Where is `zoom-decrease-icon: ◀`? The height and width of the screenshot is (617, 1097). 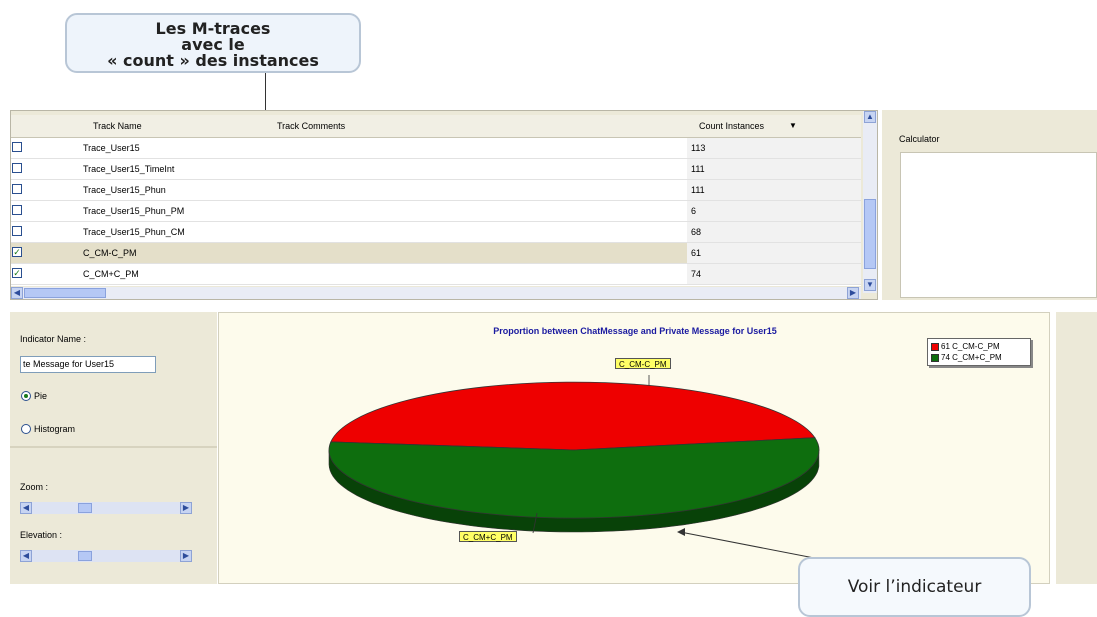
zoom-decrease-icon: ◀ is located at coordinates (26, 508).